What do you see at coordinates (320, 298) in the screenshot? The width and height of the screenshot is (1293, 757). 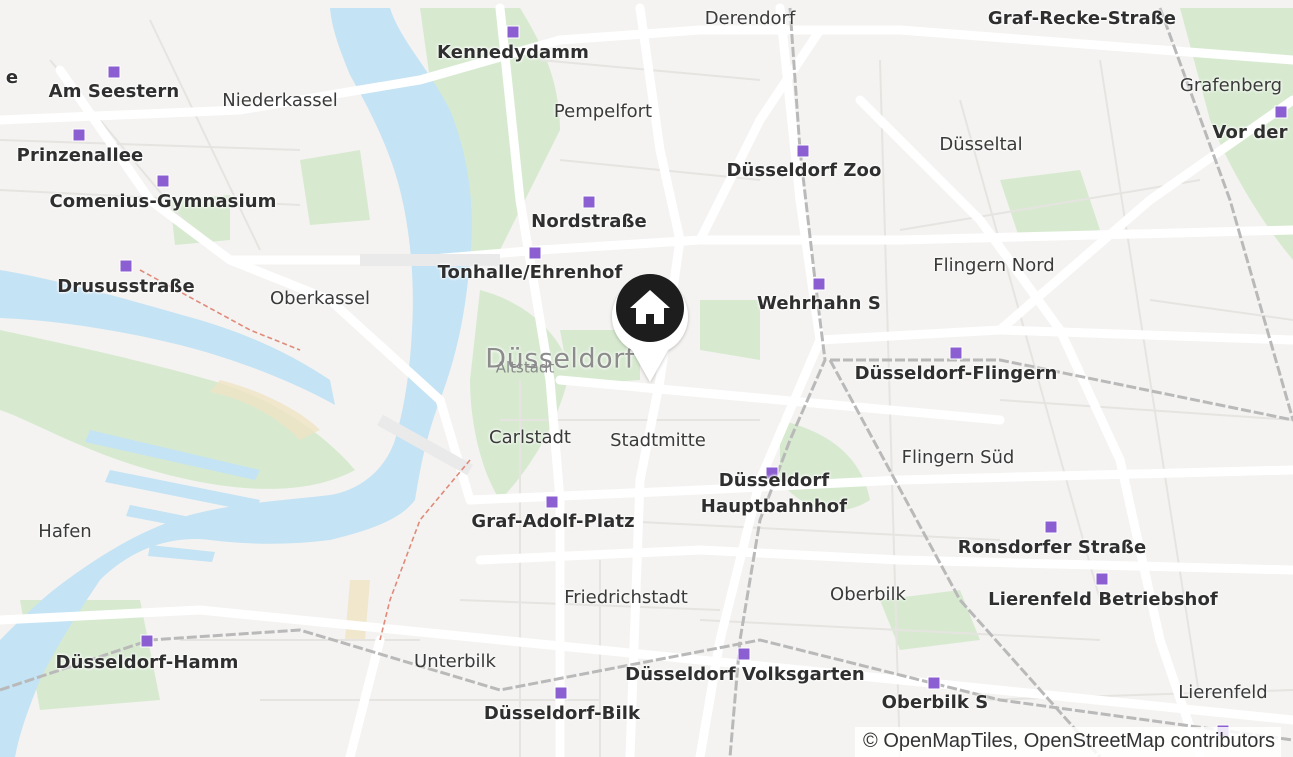 I see `district-label: Oberkassel` at bounding box center [320, 298].